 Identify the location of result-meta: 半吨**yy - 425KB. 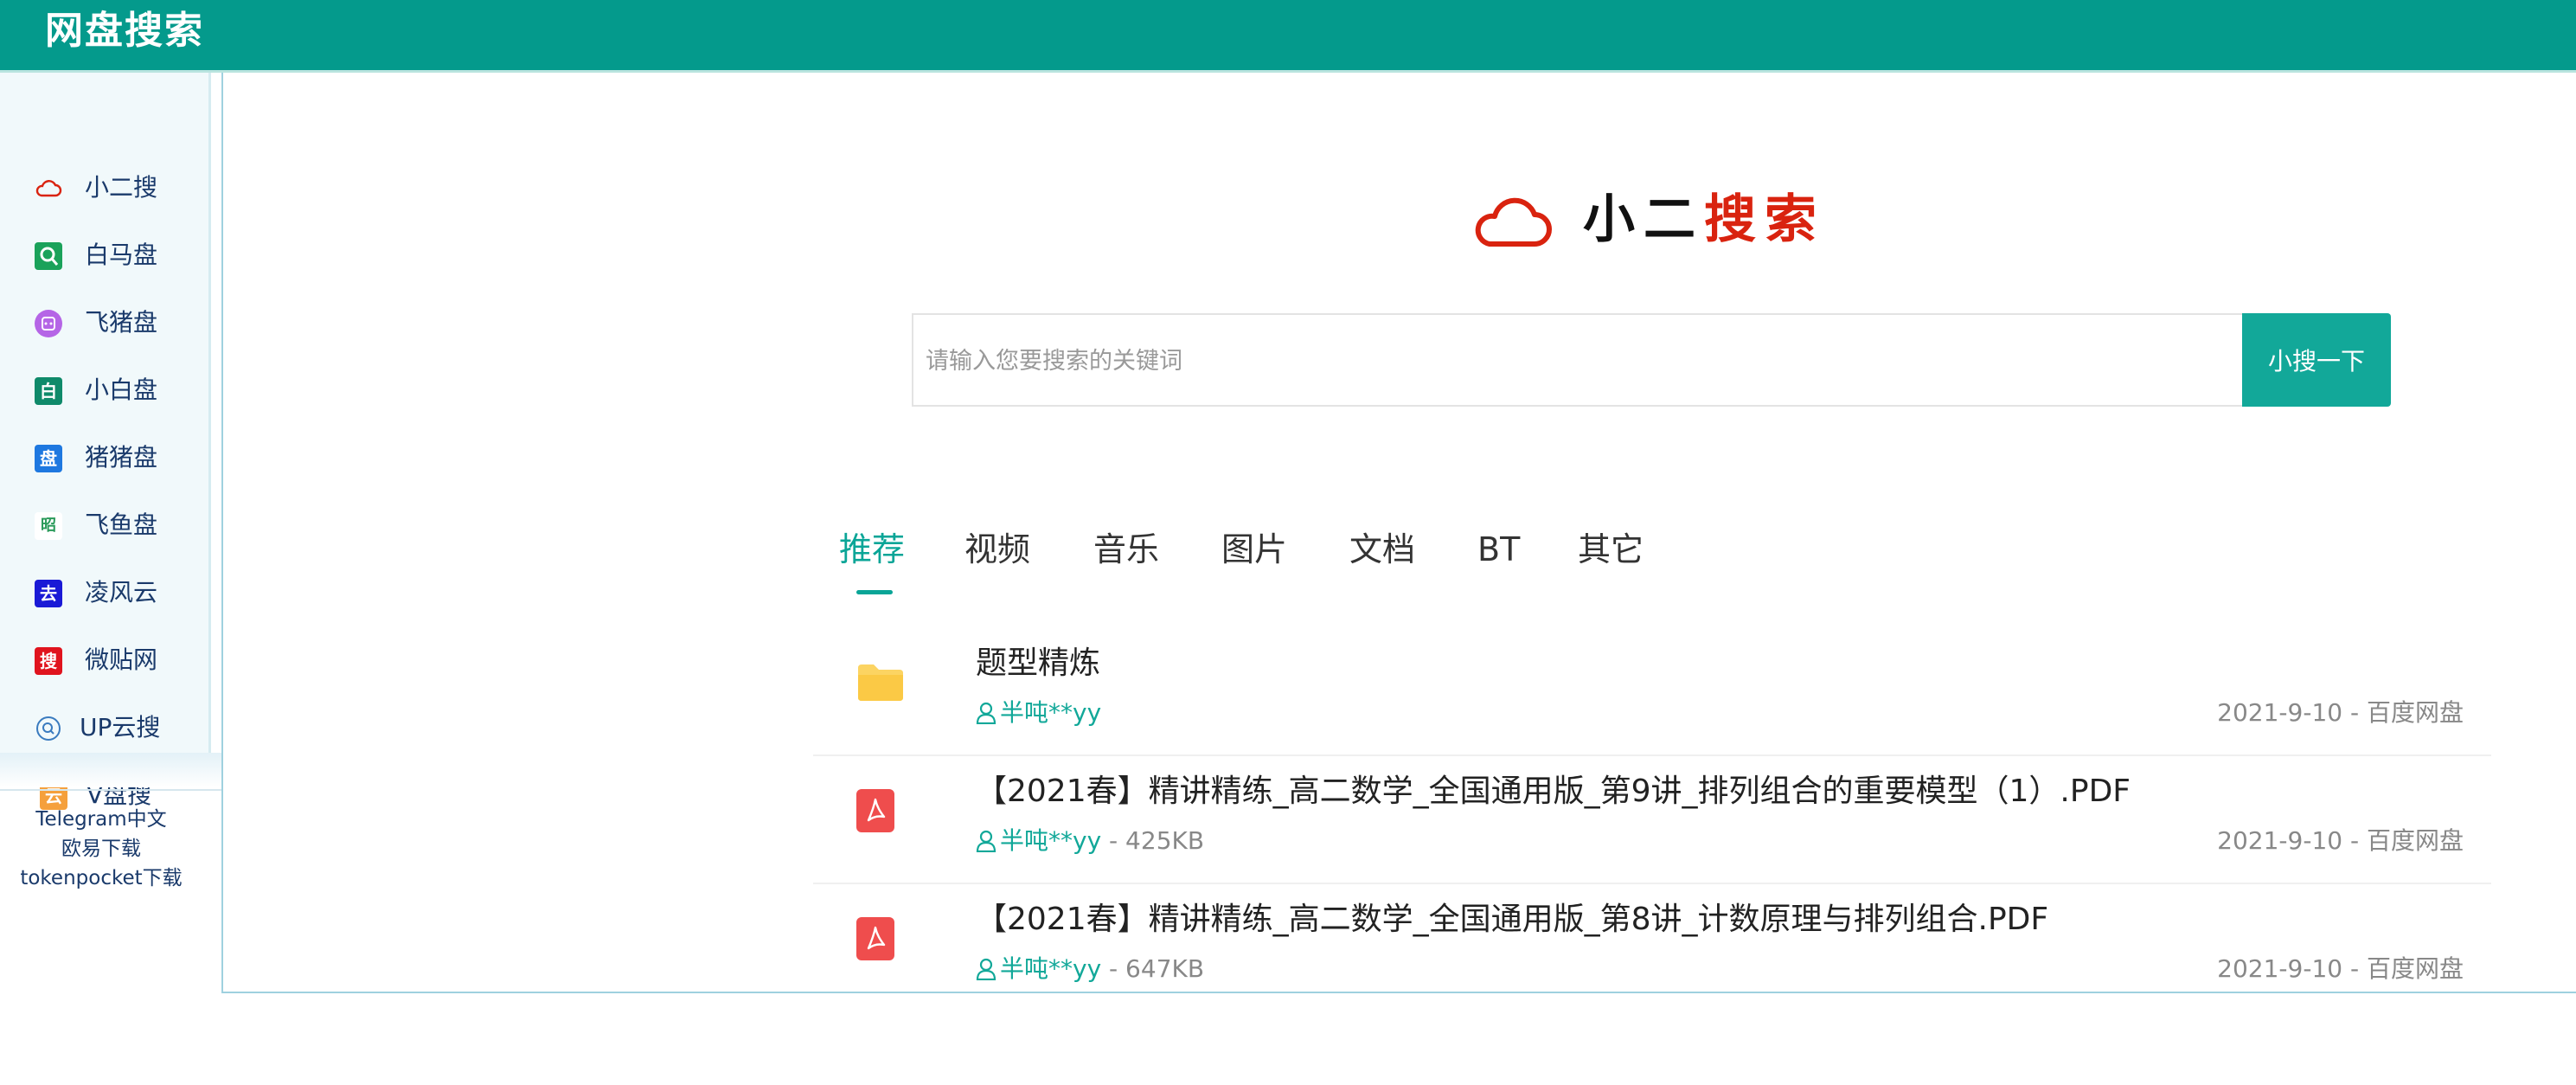
(1090, 843).